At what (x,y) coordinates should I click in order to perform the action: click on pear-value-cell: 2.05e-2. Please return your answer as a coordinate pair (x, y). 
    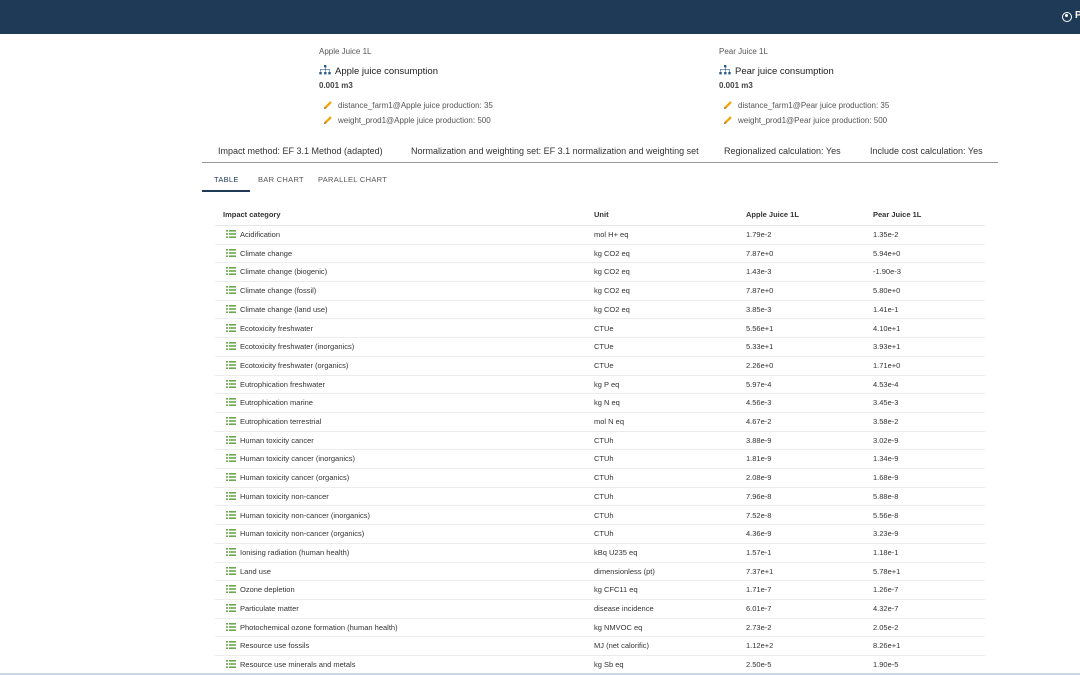
    Looking at the image, I should click on (886, 627).